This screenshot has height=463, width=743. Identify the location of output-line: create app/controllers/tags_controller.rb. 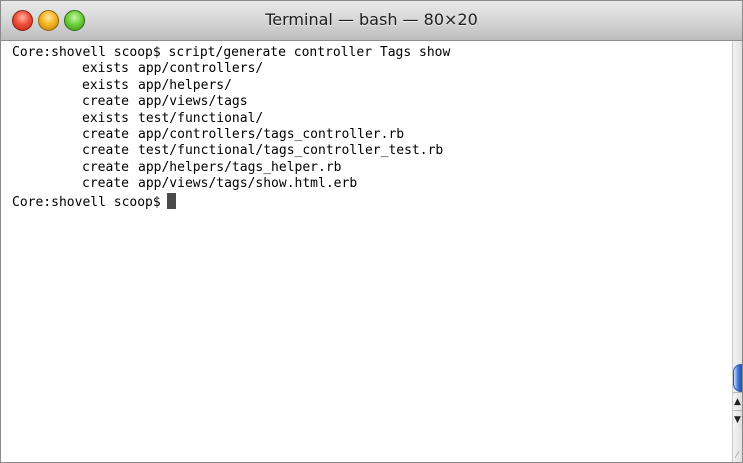
(372, 135).